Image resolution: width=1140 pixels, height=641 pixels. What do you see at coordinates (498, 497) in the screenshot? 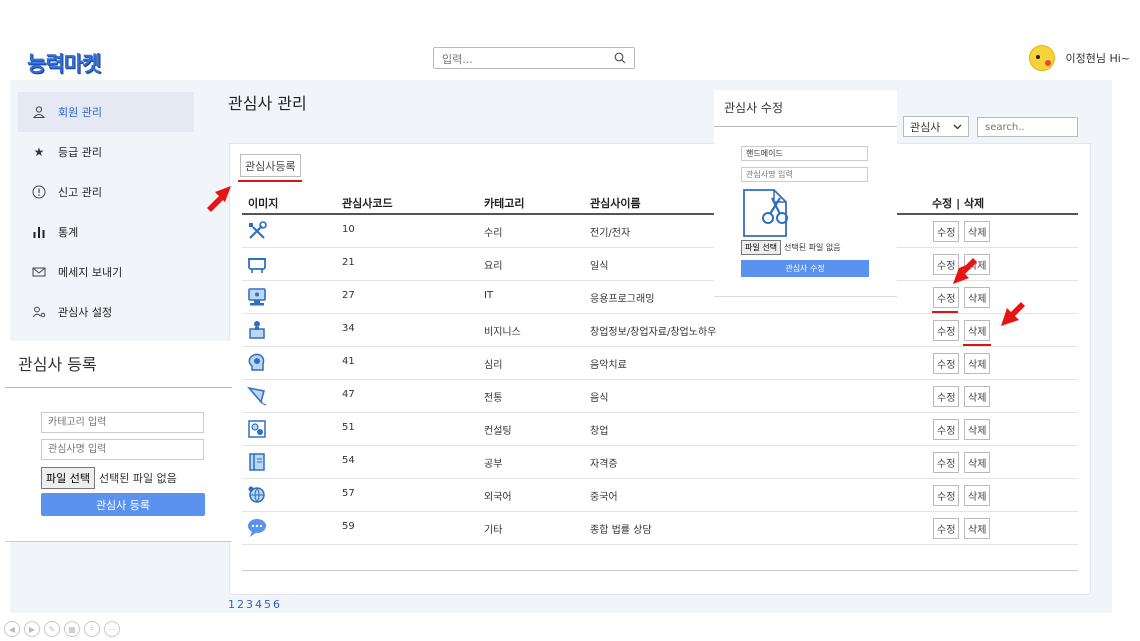
I see `row-category: 외국어` at bounding box center [498, 497].